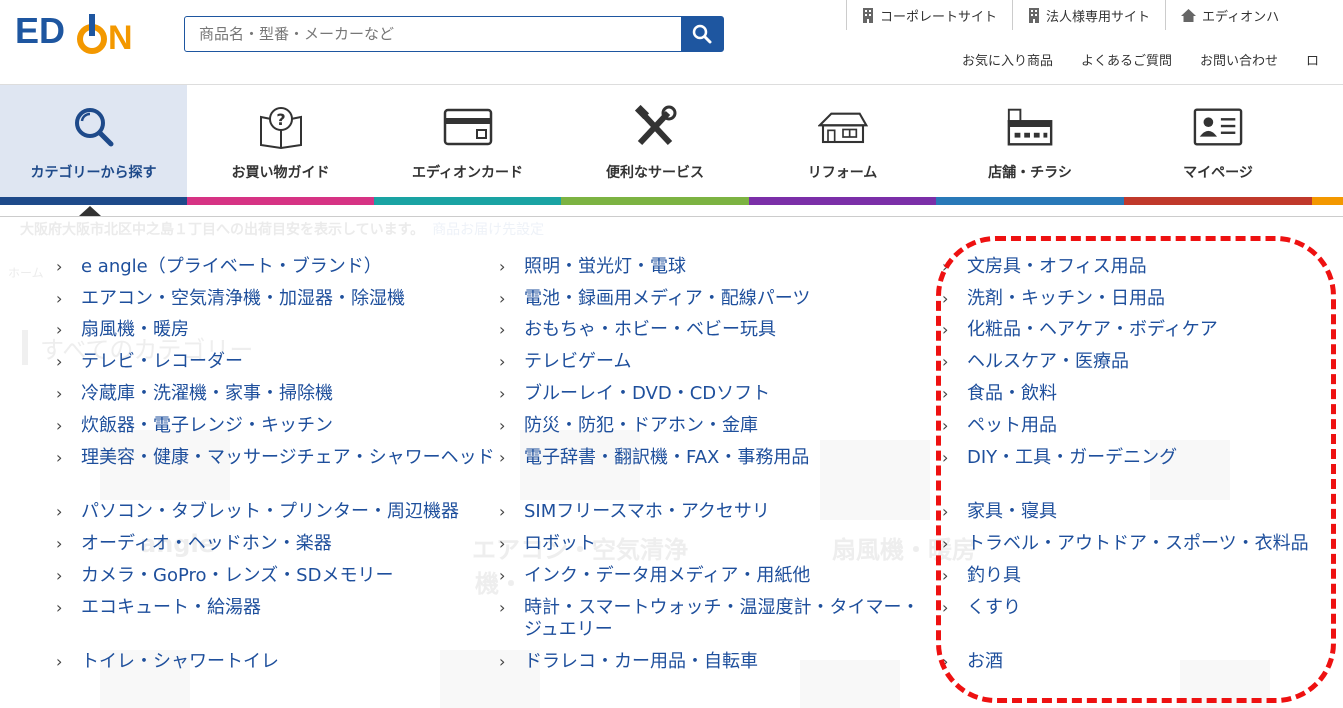 This screenshot has width=1343, height=708. Describe the element at coordinates (219, 267) in the screenshot. I see `category-link: › e angle（プライベート・ブランド）` at that location.